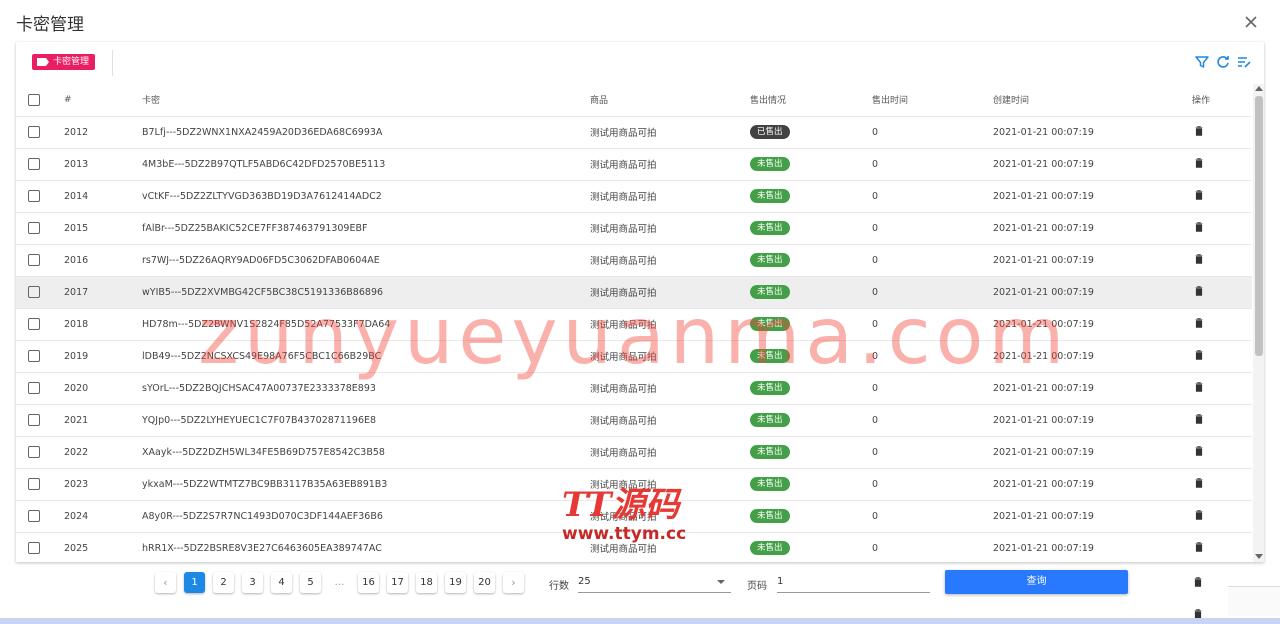  What do you see at coordinates (1251, 22) in the screenshot?
I see `close-icon` at bounding box center [1251, 22].